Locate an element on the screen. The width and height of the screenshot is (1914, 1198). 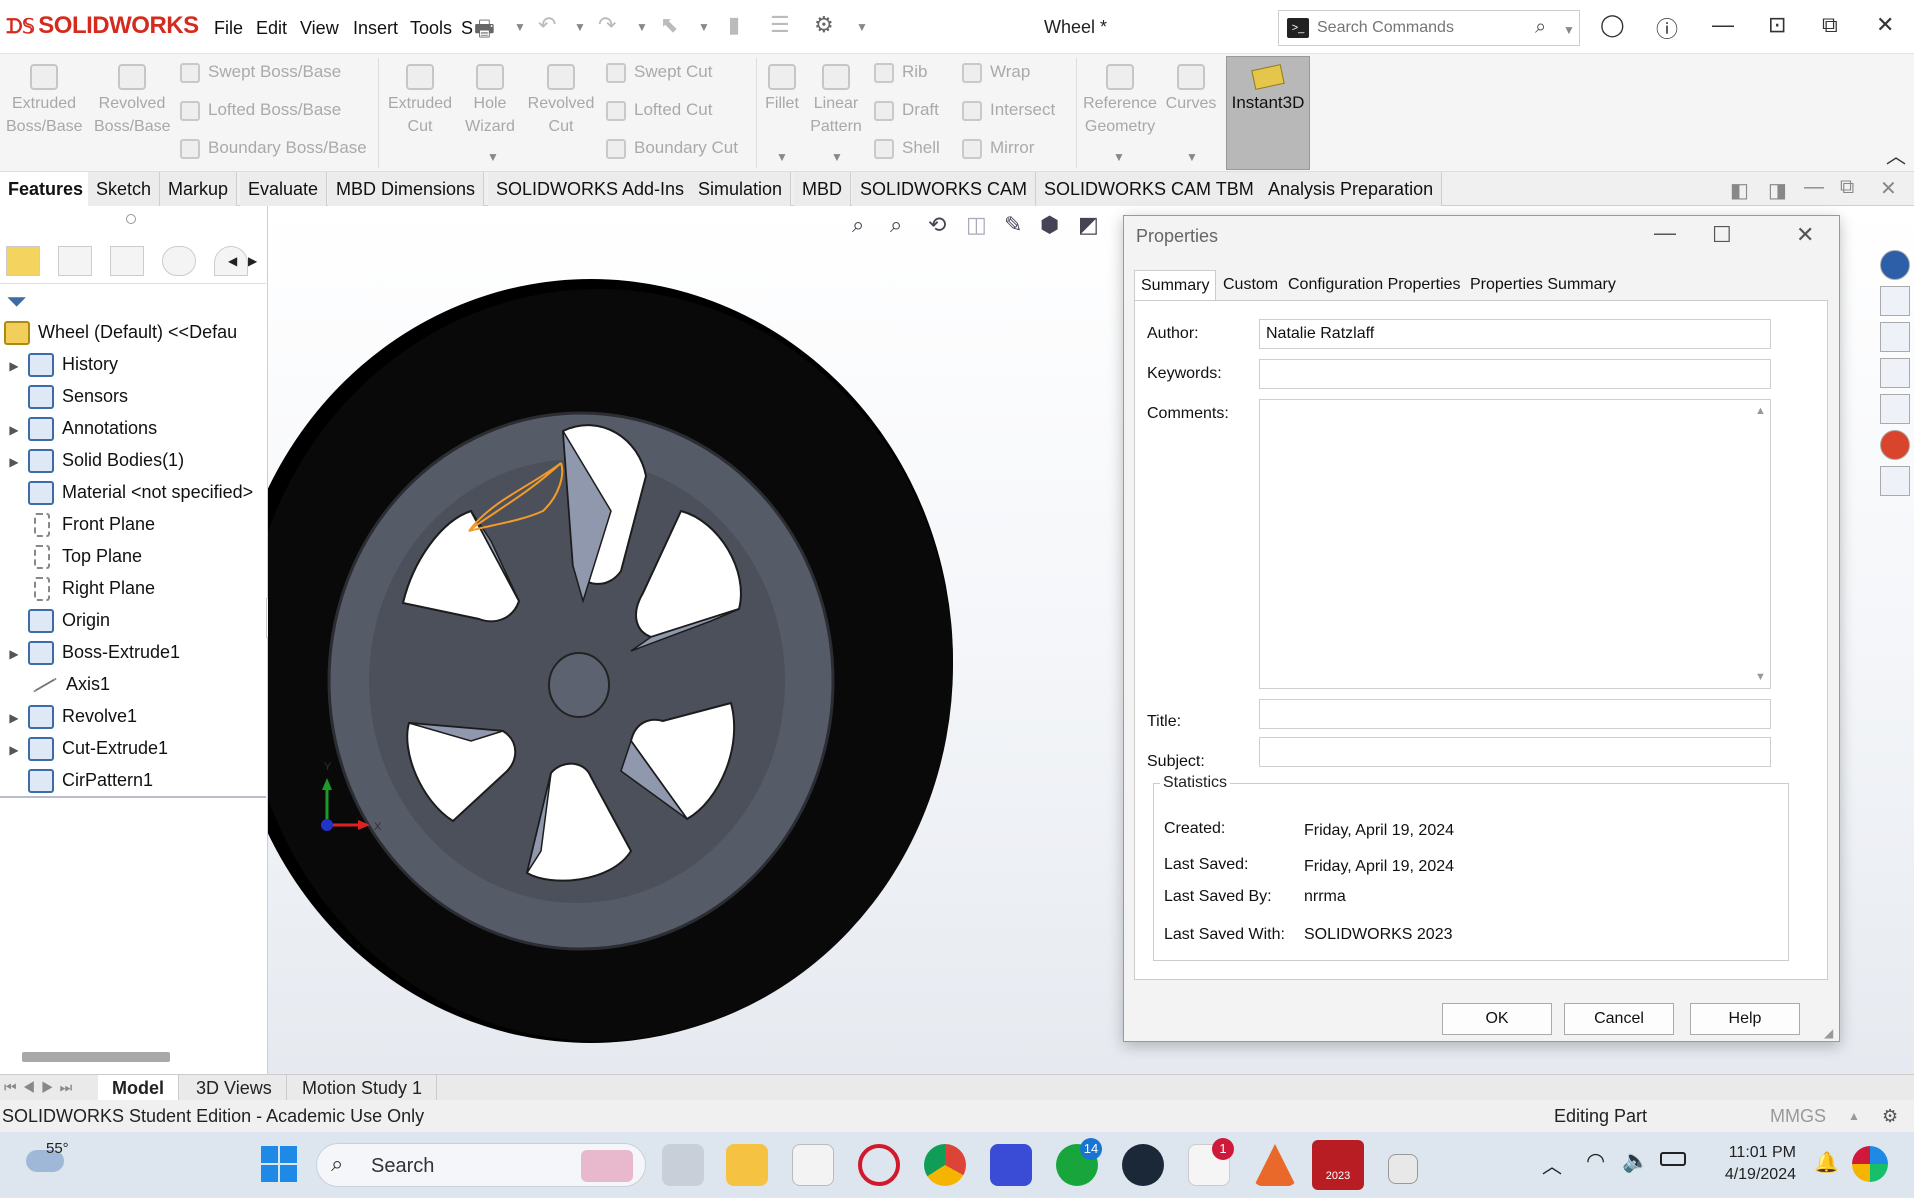
solidworks-taskbar-icon: 2023 is located at coordinates (1338, 1165).